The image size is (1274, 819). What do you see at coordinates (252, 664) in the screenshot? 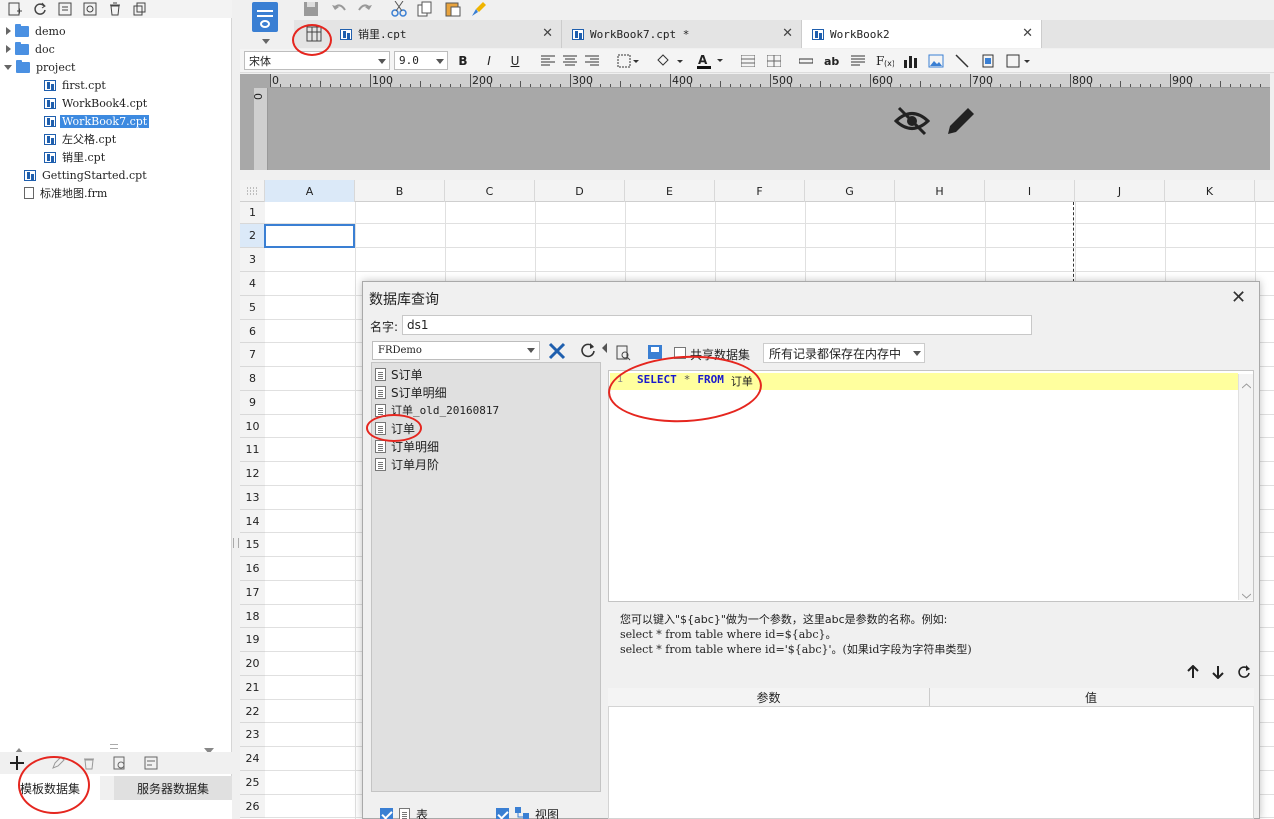
I see `row-header-cell: 20` at bounding box center [252, 664].